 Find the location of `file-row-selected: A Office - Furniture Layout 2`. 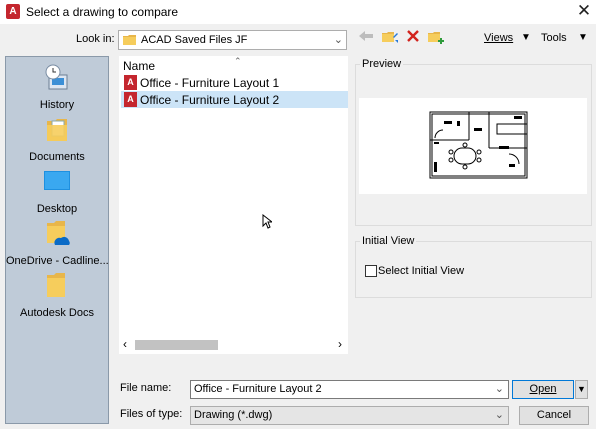

file-row-selected: A Office - Furniture Layout 2 is located at coordinates (234, 99).